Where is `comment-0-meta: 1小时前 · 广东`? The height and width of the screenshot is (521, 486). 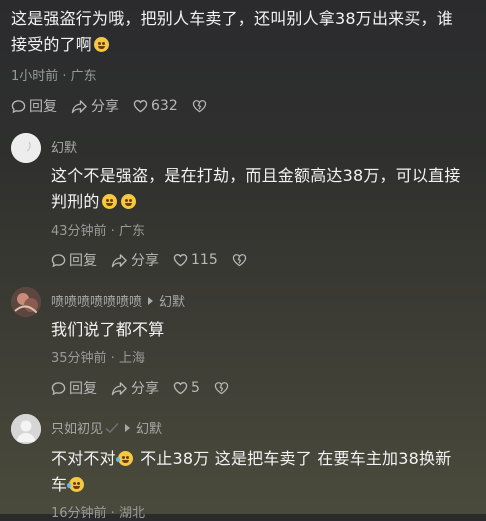 comment-0-meta: 1小时前 · 广东 is located at coordinates (54, 76).